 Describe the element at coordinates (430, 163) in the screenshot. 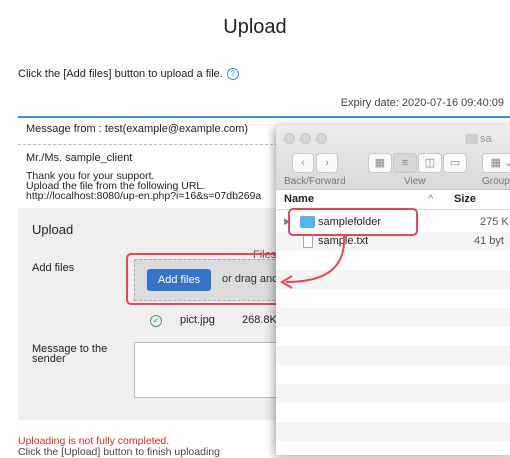

I see `column-view-icon: ◫` at that location.